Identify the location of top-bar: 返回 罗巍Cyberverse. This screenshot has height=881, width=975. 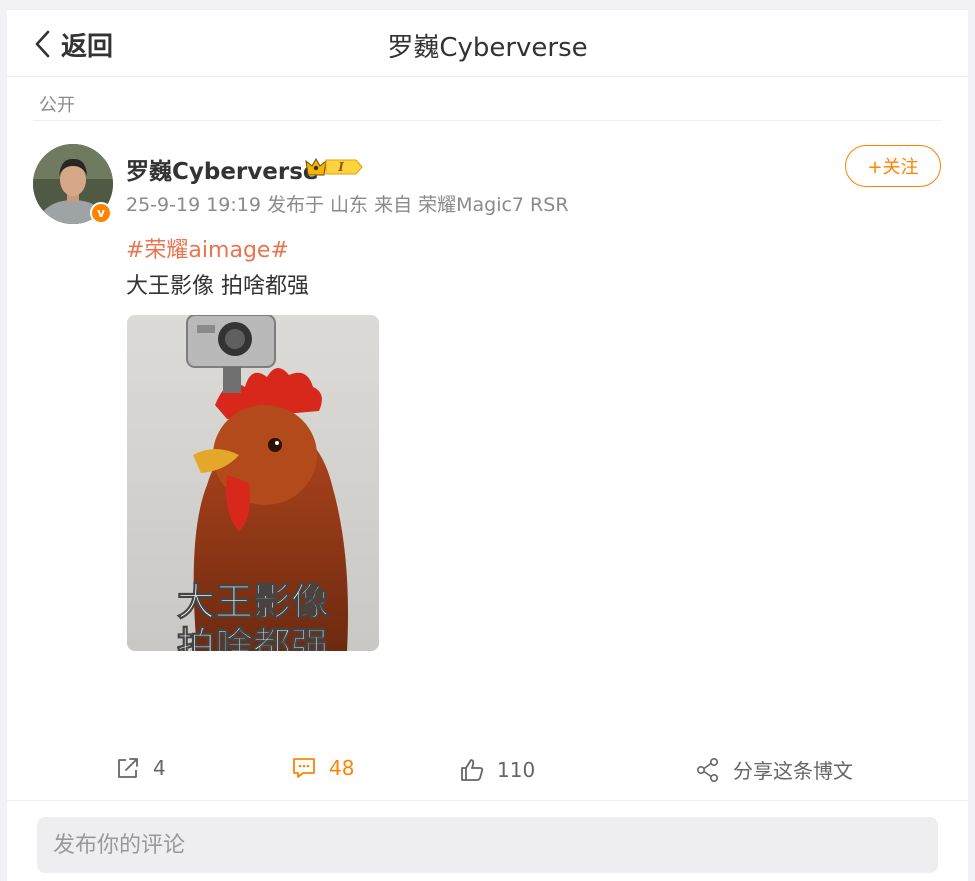
(487, 43).